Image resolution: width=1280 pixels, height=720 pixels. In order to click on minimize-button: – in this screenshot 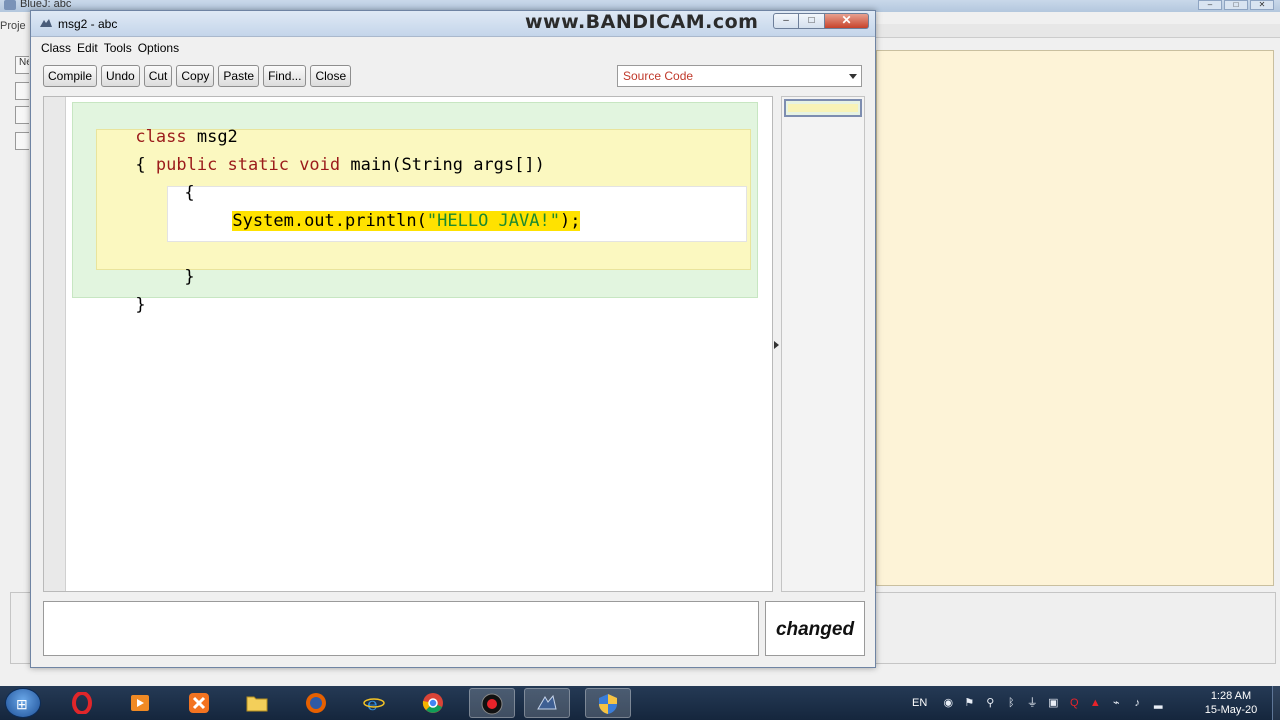, I will do `click(786, 21)`.